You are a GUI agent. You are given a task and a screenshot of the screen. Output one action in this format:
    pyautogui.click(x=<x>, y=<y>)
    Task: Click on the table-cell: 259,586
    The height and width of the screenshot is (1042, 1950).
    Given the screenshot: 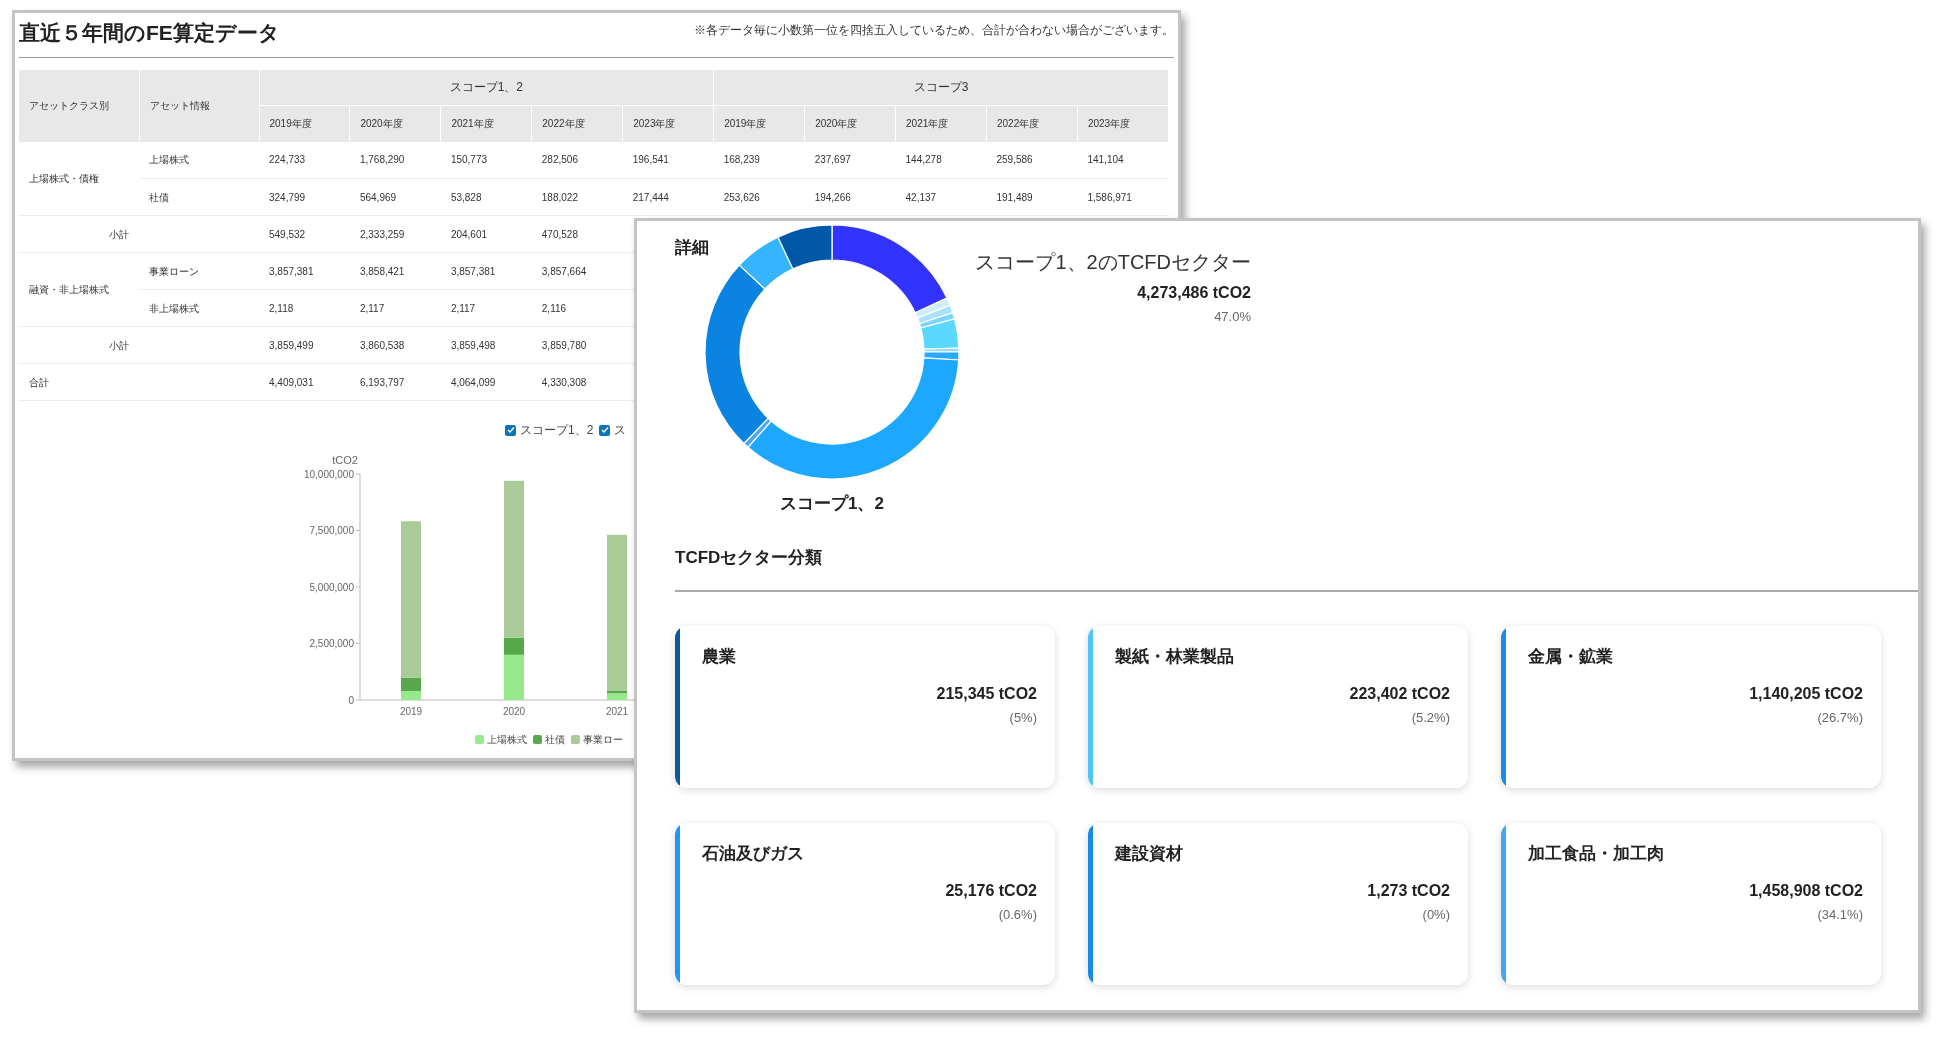 What is the action you would take?
    pyautogui.click(x=1032, y=160)
    